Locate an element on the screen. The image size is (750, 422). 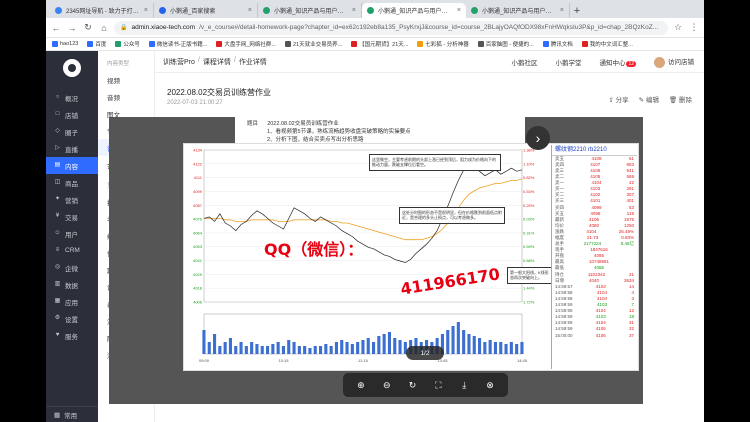
quote-price: 4103 is located at coordinates (595, 189).